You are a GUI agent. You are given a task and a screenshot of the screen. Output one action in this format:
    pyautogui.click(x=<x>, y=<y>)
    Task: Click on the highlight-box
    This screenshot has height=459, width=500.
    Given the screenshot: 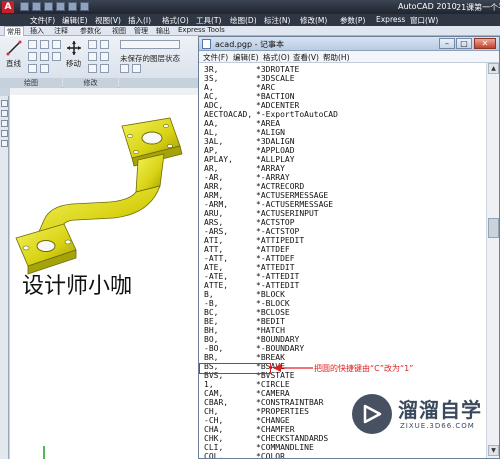 What is the action you would take?
    pyautogui.click(x=235, y=368)
    